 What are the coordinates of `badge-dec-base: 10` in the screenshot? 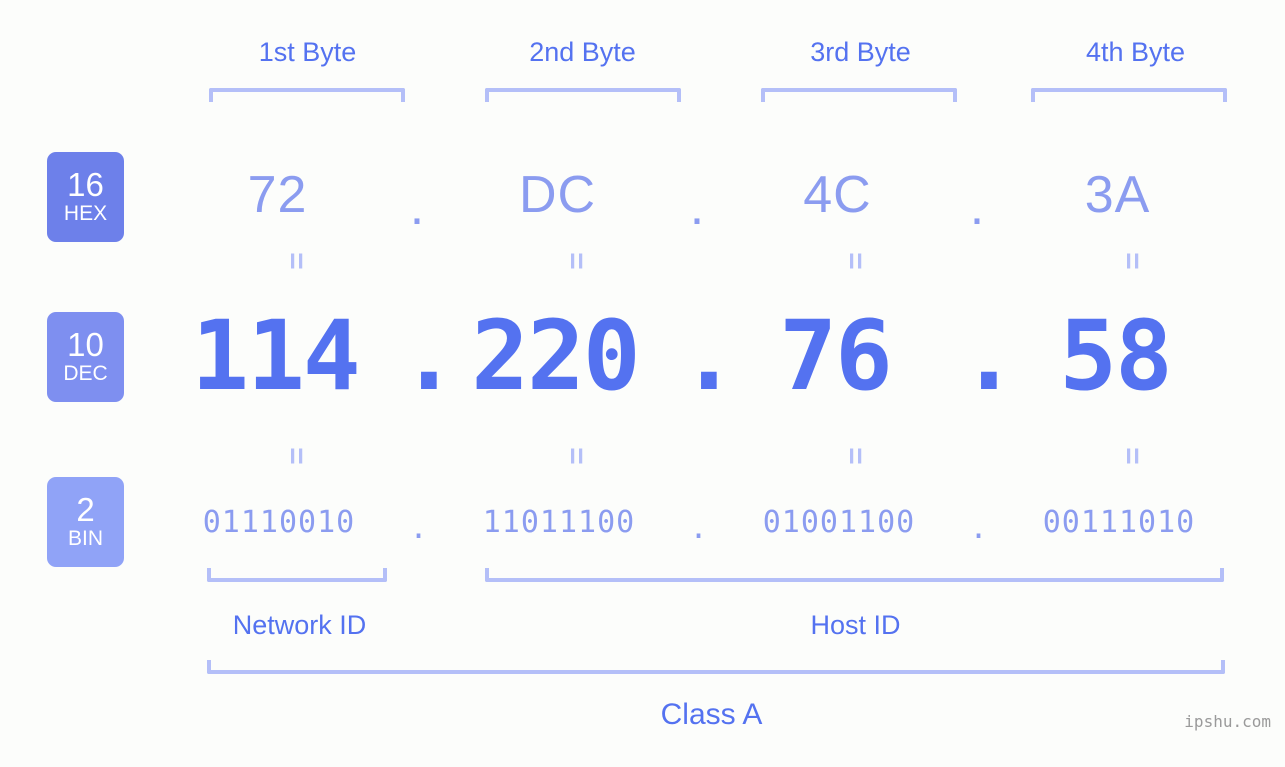 It's located at (85, 344).